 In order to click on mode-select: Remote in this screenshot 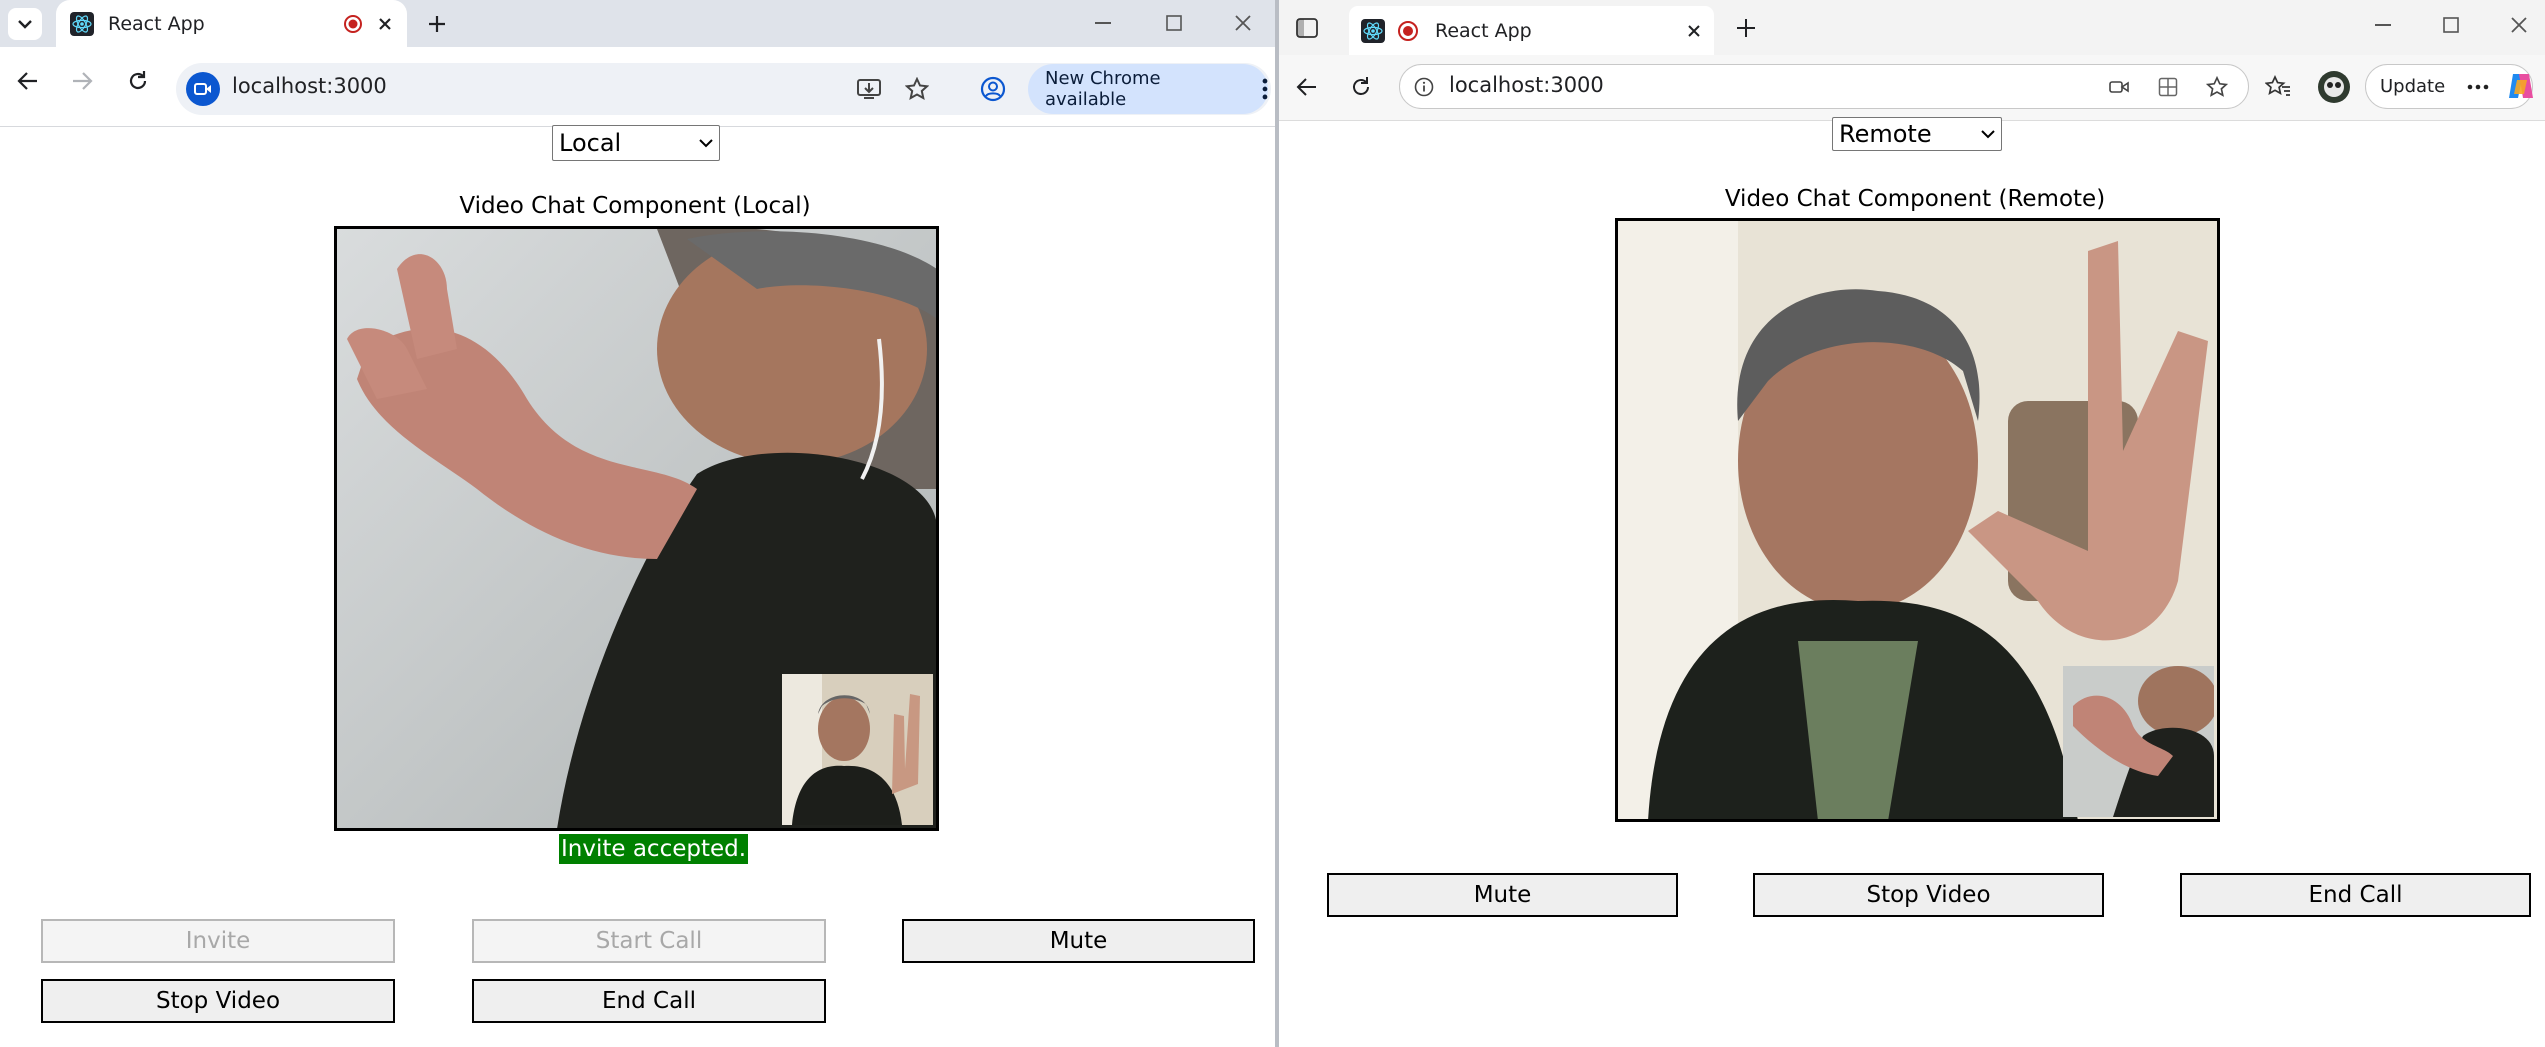, I will do `click(1917, 134)`.